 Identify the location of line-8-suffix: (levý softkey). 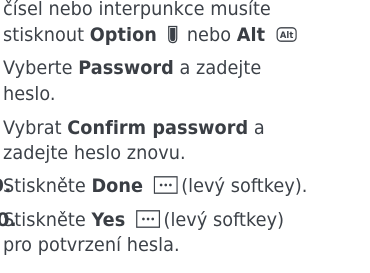
(224, 220).